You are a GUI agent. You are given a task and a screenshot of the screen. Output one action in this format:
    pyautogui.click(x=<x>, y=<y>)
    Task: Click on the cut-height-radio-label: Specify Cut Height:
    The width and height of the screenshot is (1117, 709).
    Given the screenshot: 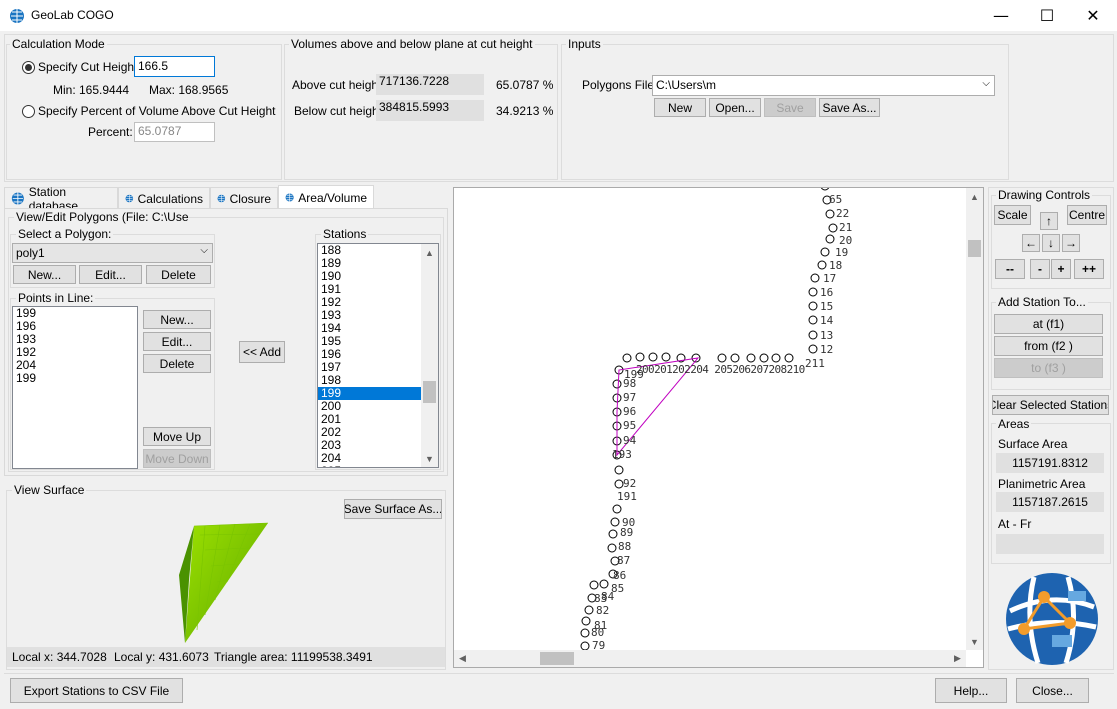 What is the action you would take?
    pyautogui.click(x=89, y=67)
    